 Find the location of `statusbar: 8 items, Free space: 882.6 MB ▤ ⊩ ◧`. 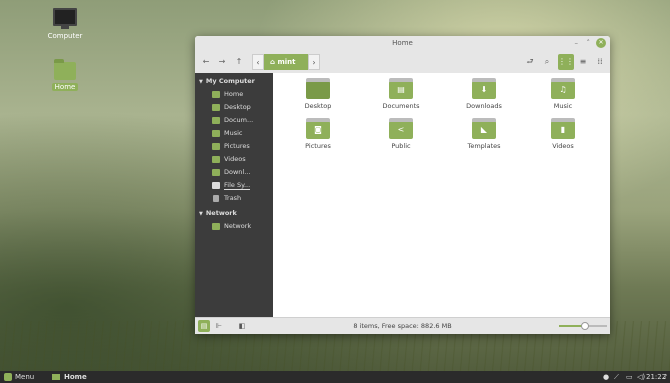

statusbar: 8 items, Free space: 882.6 MB ▤ ⊩ ◧ is located at coordinates (402, 325).